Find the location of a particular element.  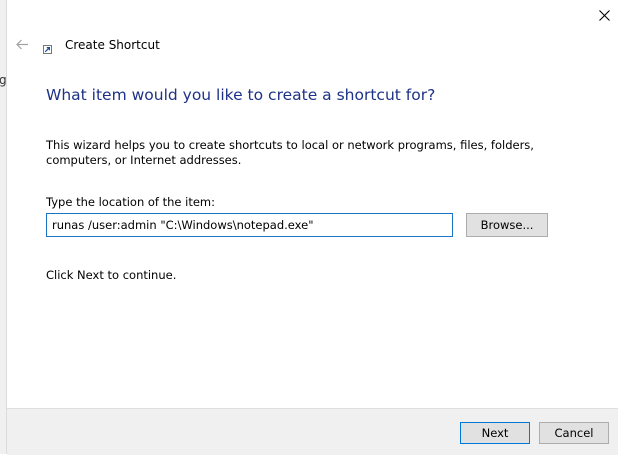

close-button is located at coordinates (604, 15).